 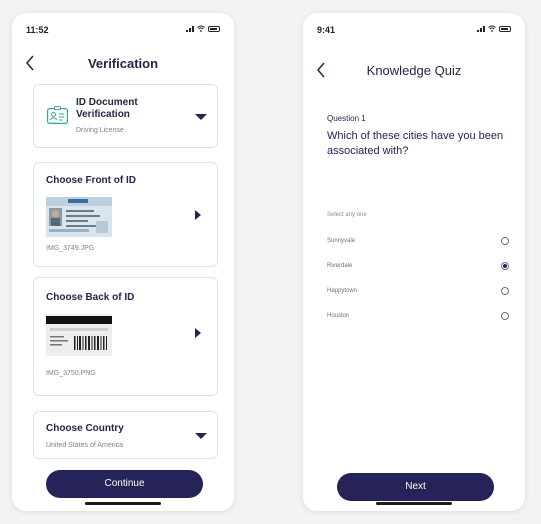 I want to click on back-id-card: Choose Back of ID IMG_3750.PNG, so click(x=125, y=336).